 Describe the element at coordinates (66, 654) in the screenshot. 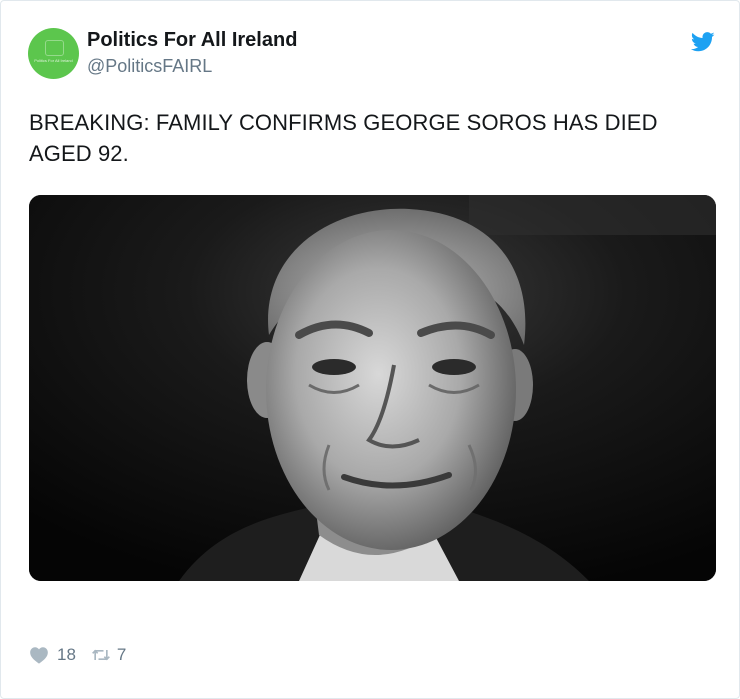

I see `like-count: 18` at that location.